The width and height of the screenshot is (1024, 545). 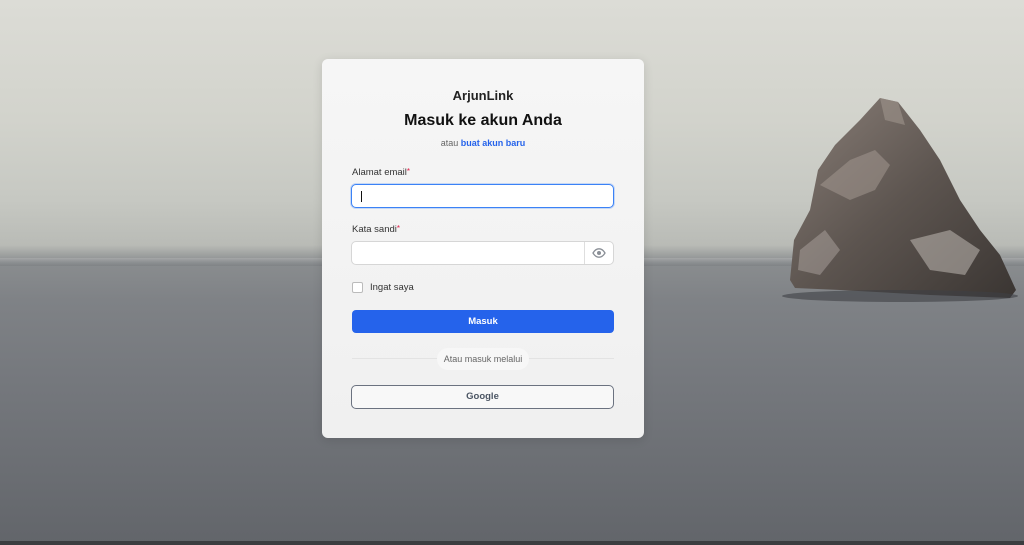 What do you see at coordinates (449, 143) in the screenshot?
I see `signup-prefix: atau` at bounding box center [449, 143].